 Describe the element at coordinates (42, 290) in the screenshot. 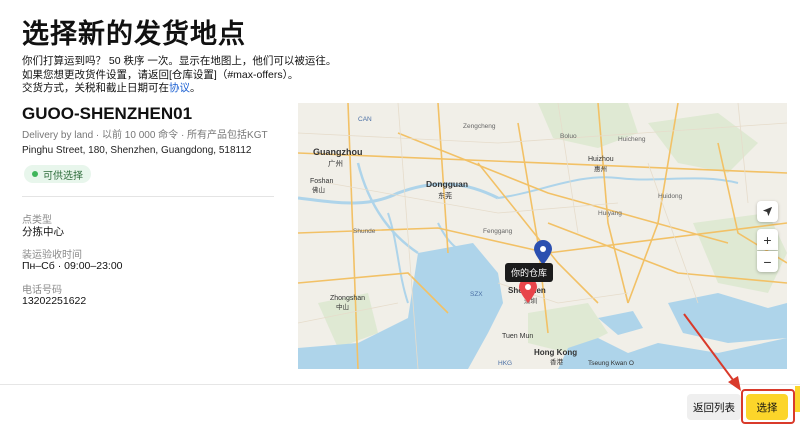

I see `phone-label: 电话号码` at that location.